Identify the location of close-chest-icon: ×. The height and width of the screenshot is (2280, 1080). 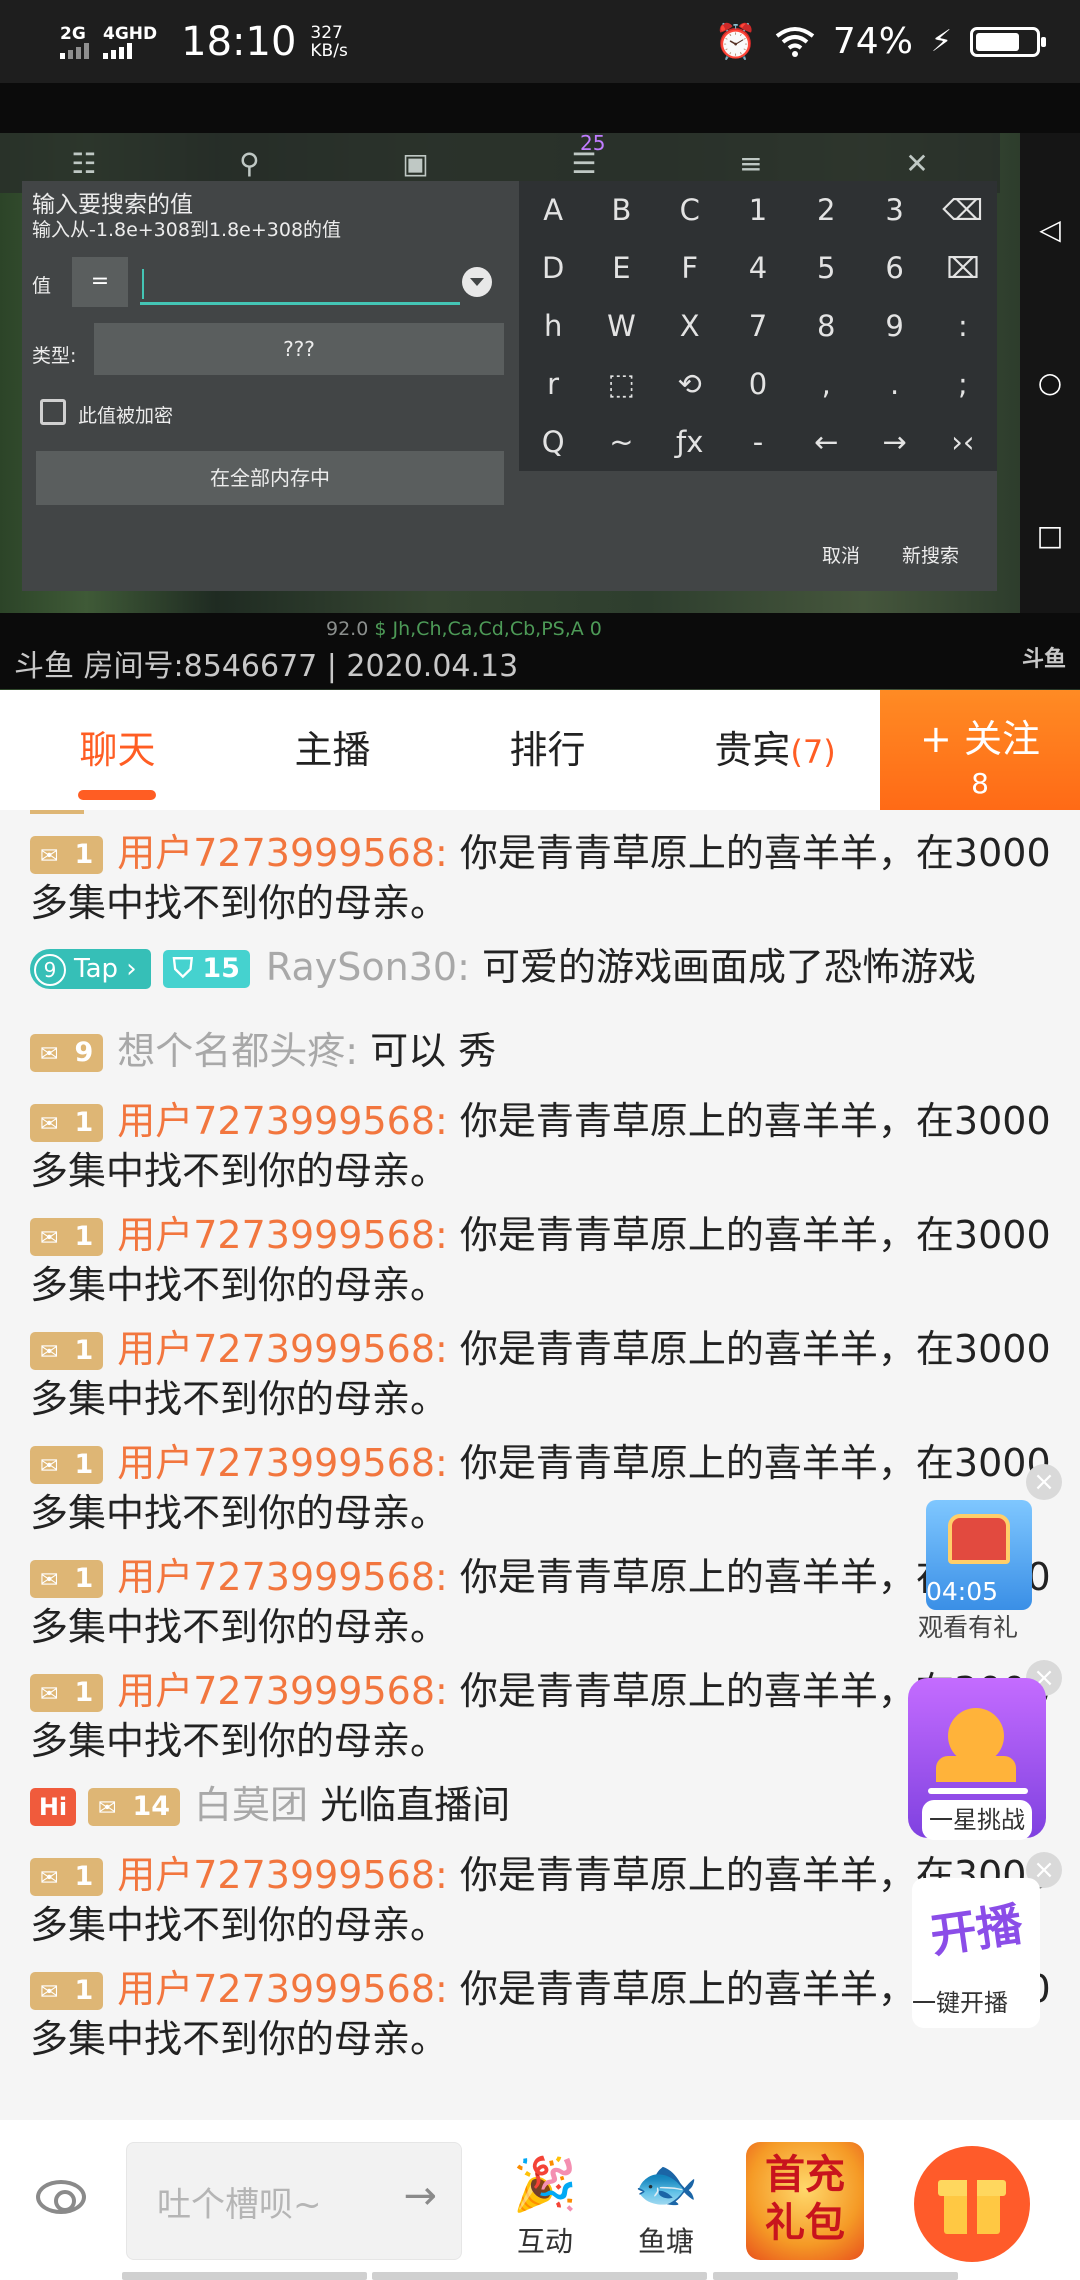
(1044, 1482).